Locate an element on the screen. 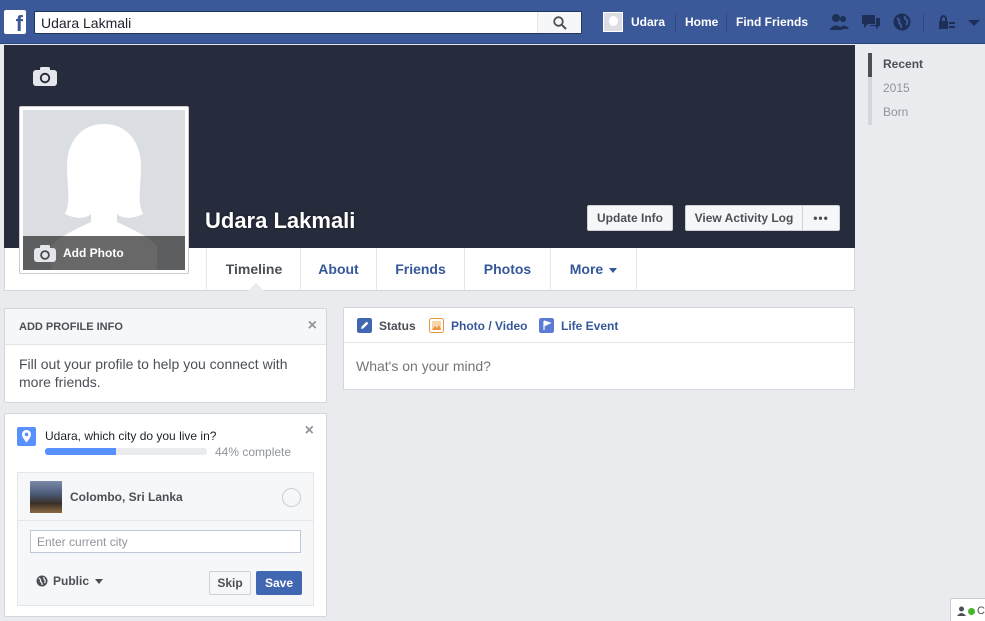  save-button: Save is located at coordinates (279, 583).